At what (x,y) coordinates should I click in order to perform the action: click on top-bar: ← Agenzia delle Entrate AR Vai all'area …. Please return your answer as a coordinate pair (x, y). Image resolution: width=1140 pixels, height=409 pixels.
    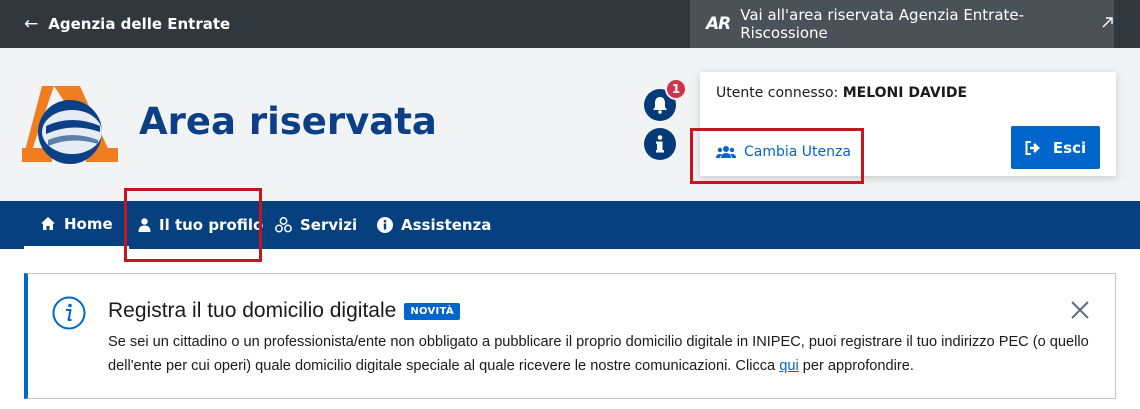
    Looking at the image, I should click on (570, 24).